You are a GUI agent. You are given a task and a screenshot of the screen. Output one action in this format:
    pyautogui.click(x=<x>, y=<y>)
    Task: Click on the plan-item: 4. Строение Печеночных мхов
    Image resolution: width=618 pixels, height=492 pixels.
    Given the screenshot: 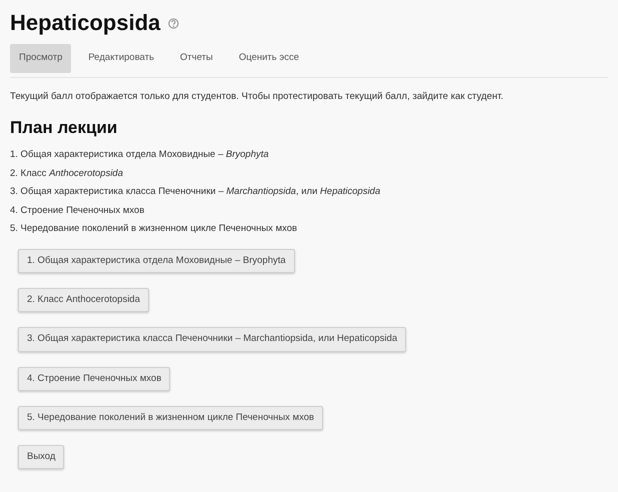 What is the action you would take?
    pyautogui.click(x=78, y=211)
    